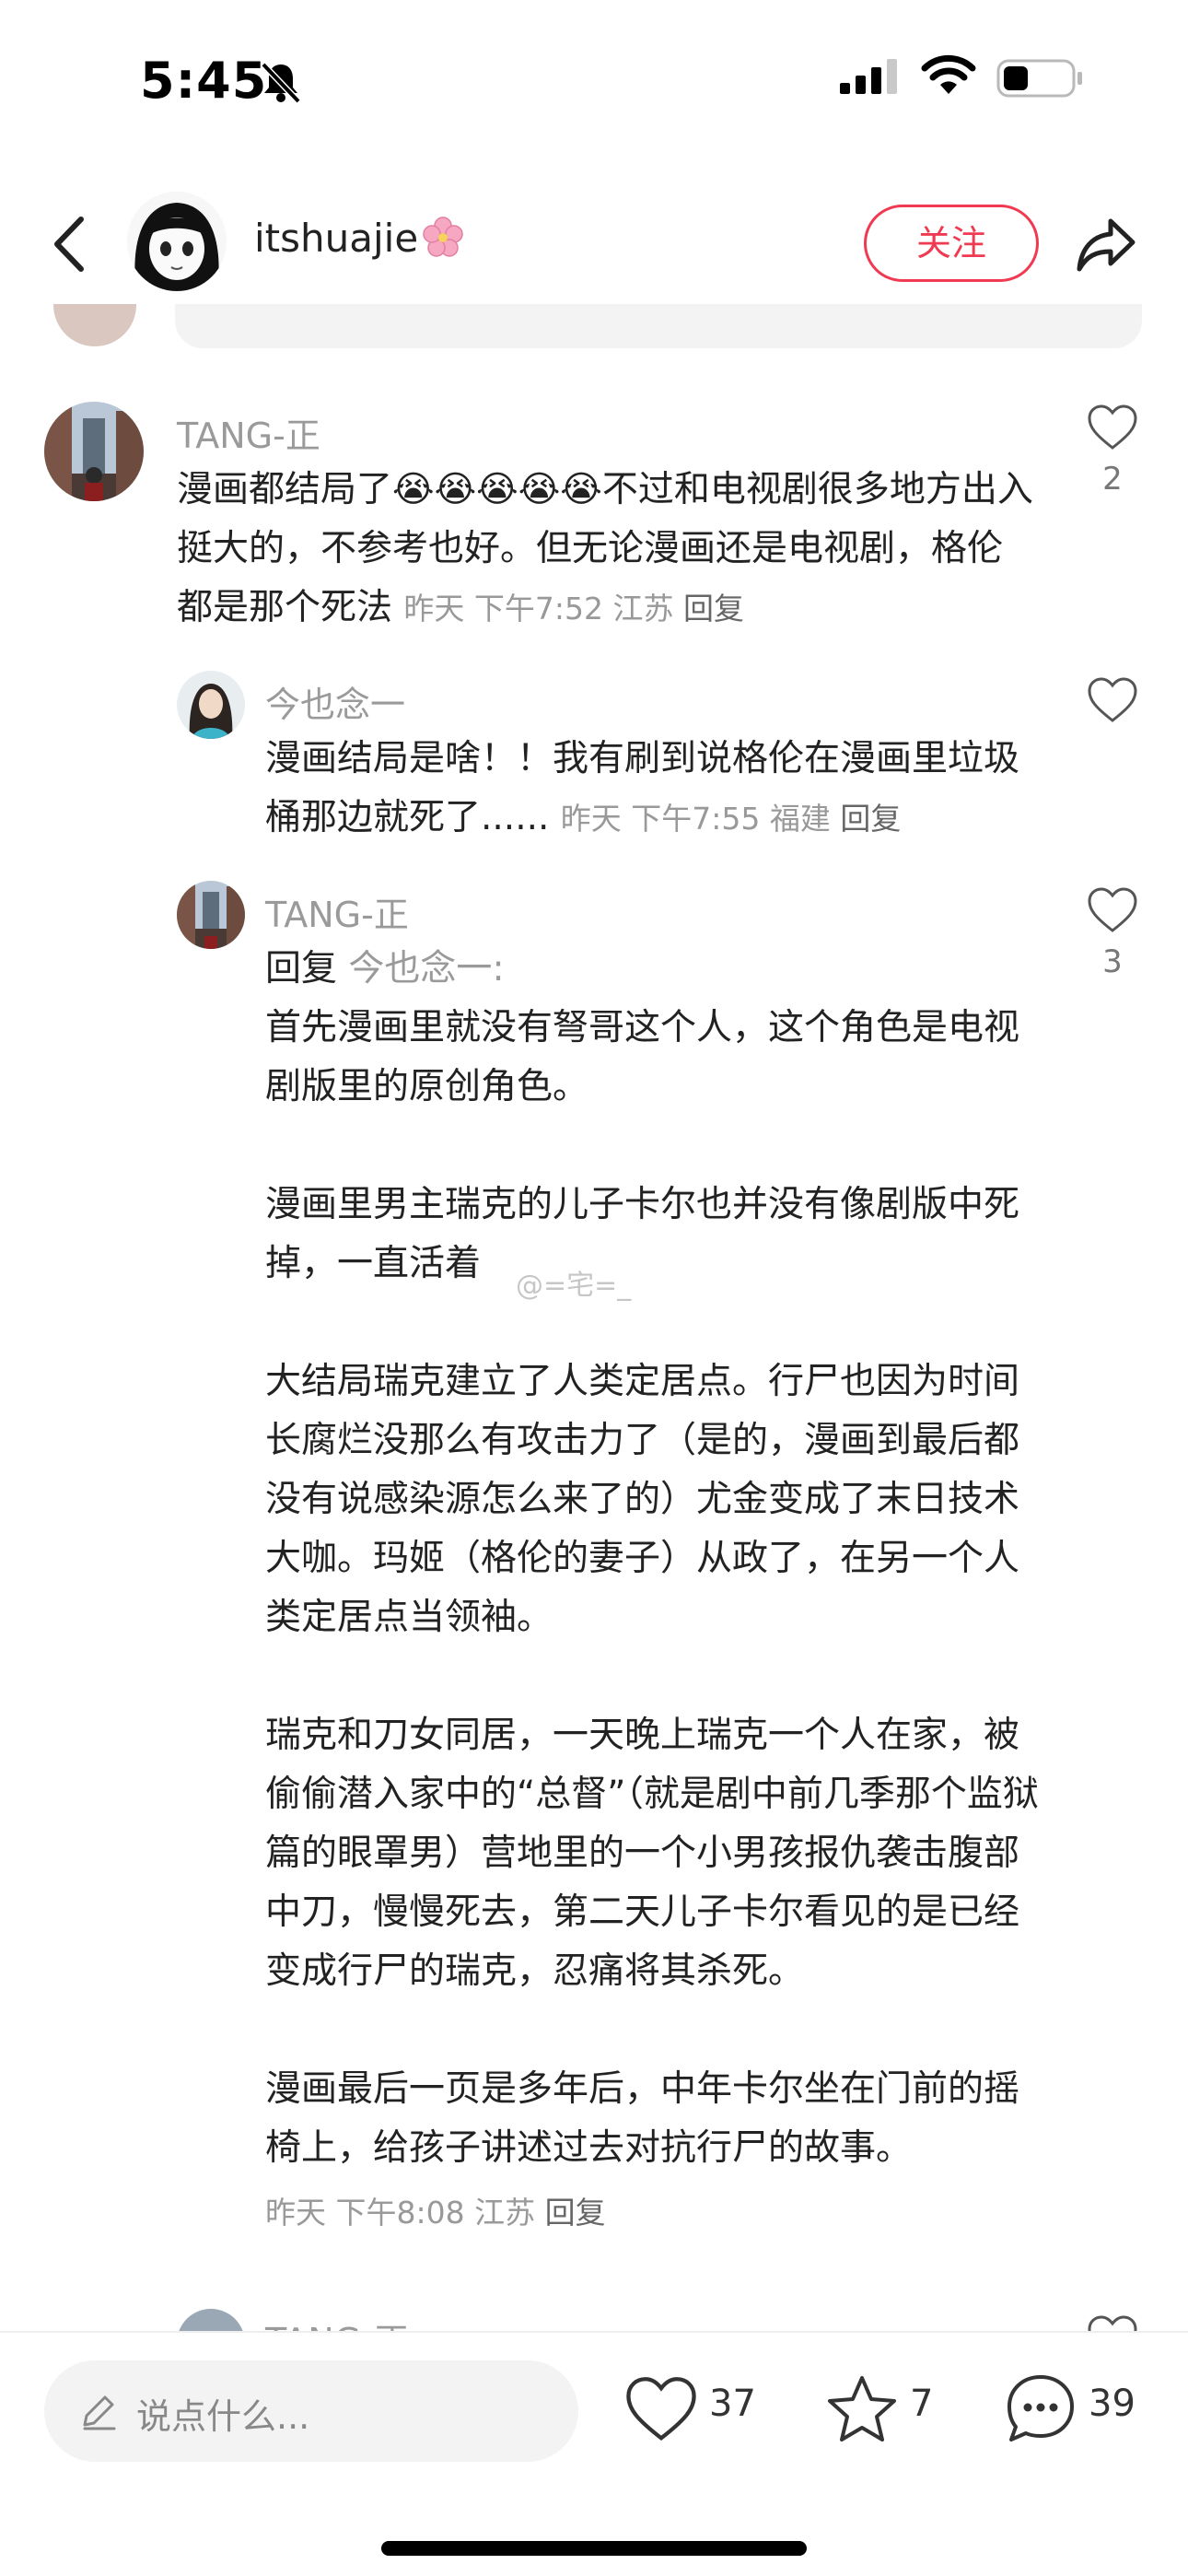  Describe the element at coordinates (642, 1234) in the screenshot. I see `comment-paragraph: 漫画里男主瑞克的儿子卡尔也并没有像剧版中死掉，一直活着` at that location.